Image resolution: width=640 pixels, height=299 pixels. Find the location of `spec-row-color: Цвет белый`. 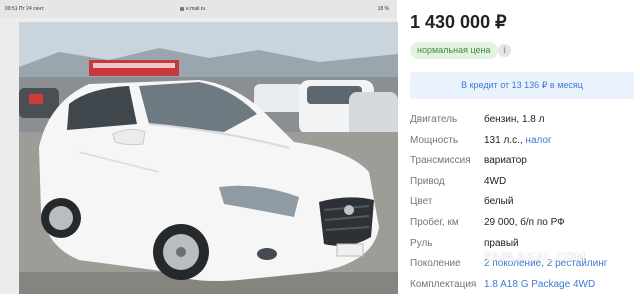

spec-row-color: Цвет белый is located at coordinates (525, 206).